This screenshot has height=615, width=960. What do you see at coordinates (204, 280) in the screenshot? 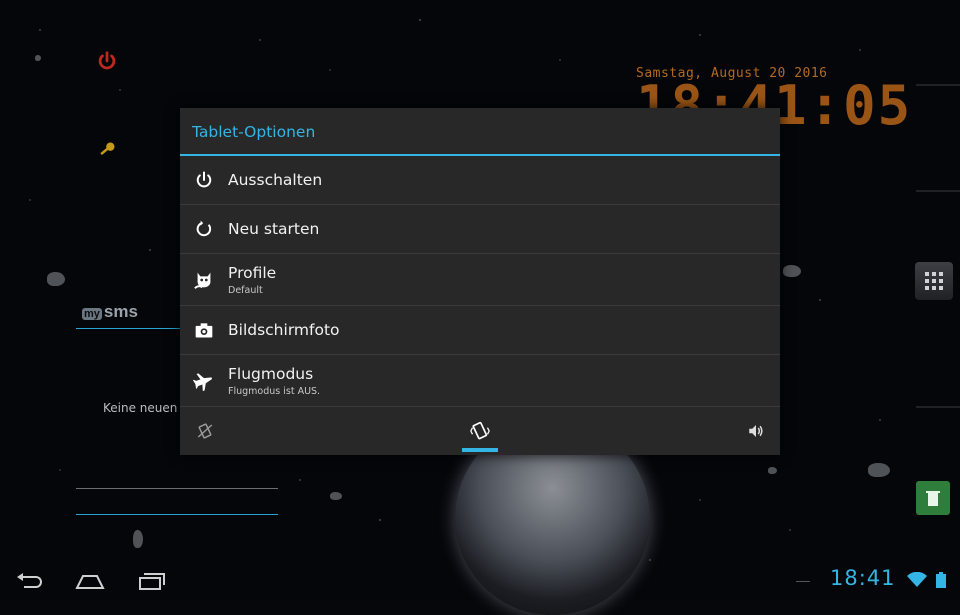
I see `profile-icon` at bounding box center [204, 280].